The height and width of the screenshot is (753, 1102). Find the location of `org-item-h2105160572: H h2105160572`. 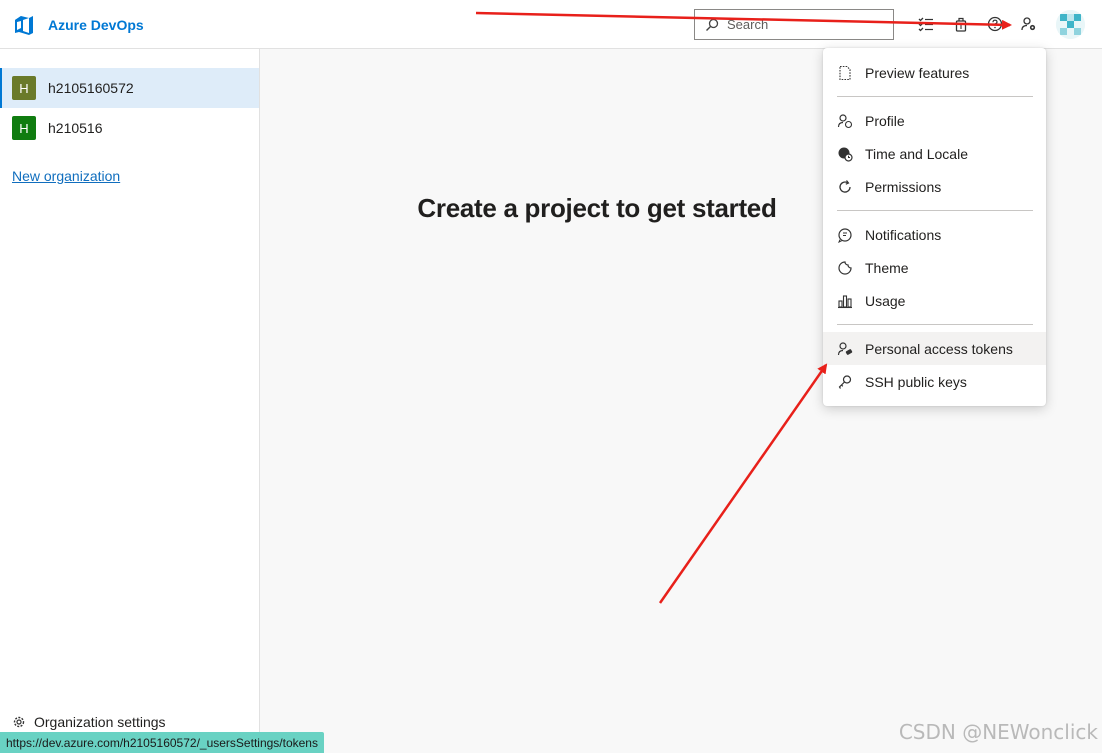

org-item-h2105160572: H h2105160572 is located at coordinates (129, 88).